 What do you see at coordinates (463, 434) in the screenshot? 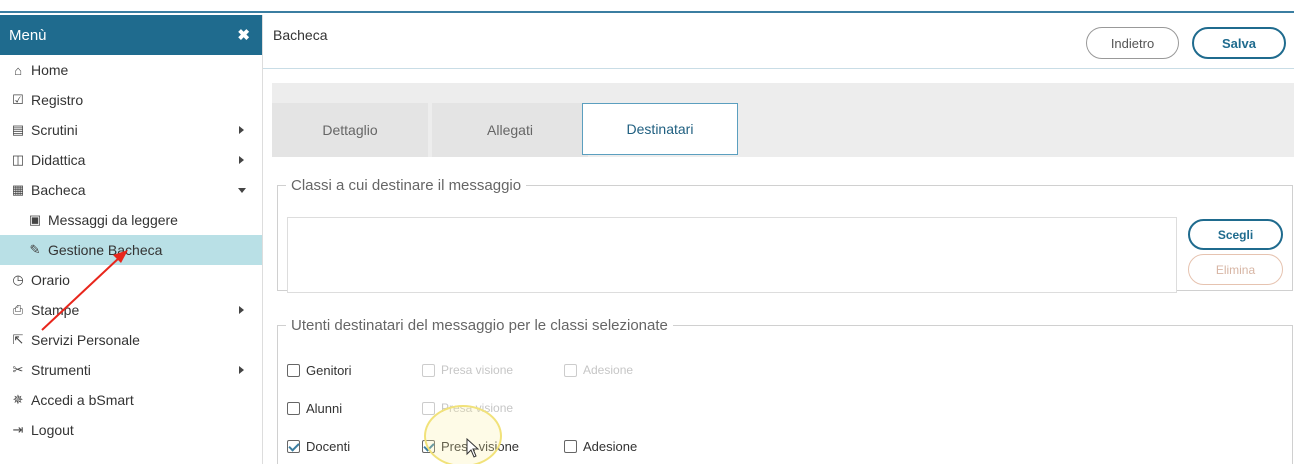
I see `click-highlight-ring` at bounding box center [463, 434].